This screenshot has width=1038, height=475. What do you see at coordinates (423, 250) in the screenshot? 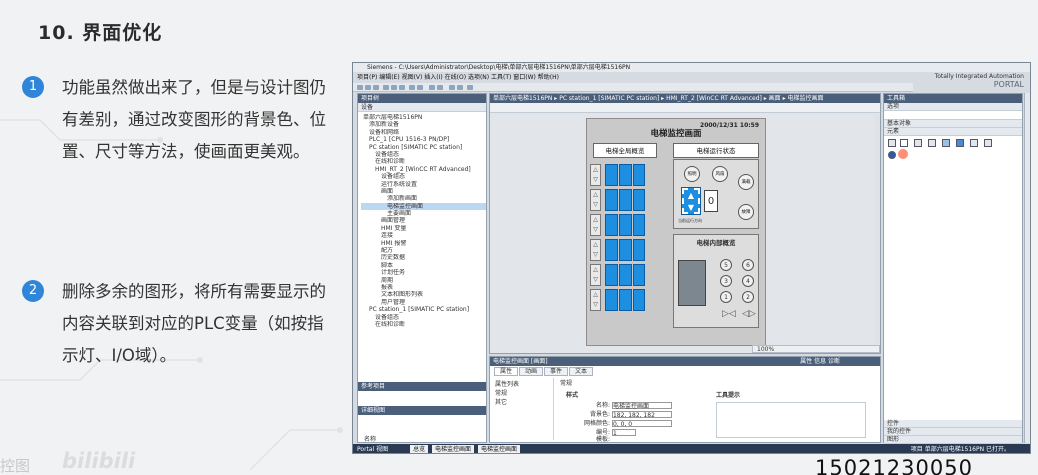
I see `tree-item: 配方` at bounding box center [423, 250].